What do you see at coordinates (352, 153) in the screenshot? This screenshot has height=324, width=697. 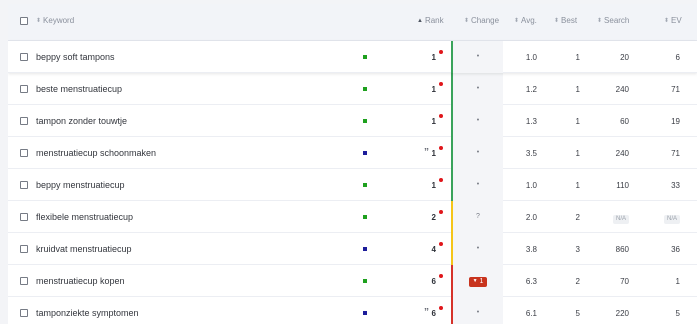 I see `table-row: menstruatiecup schoonmaken” 1 • 3.5 1 240 71` at bounding box center [352, 153].